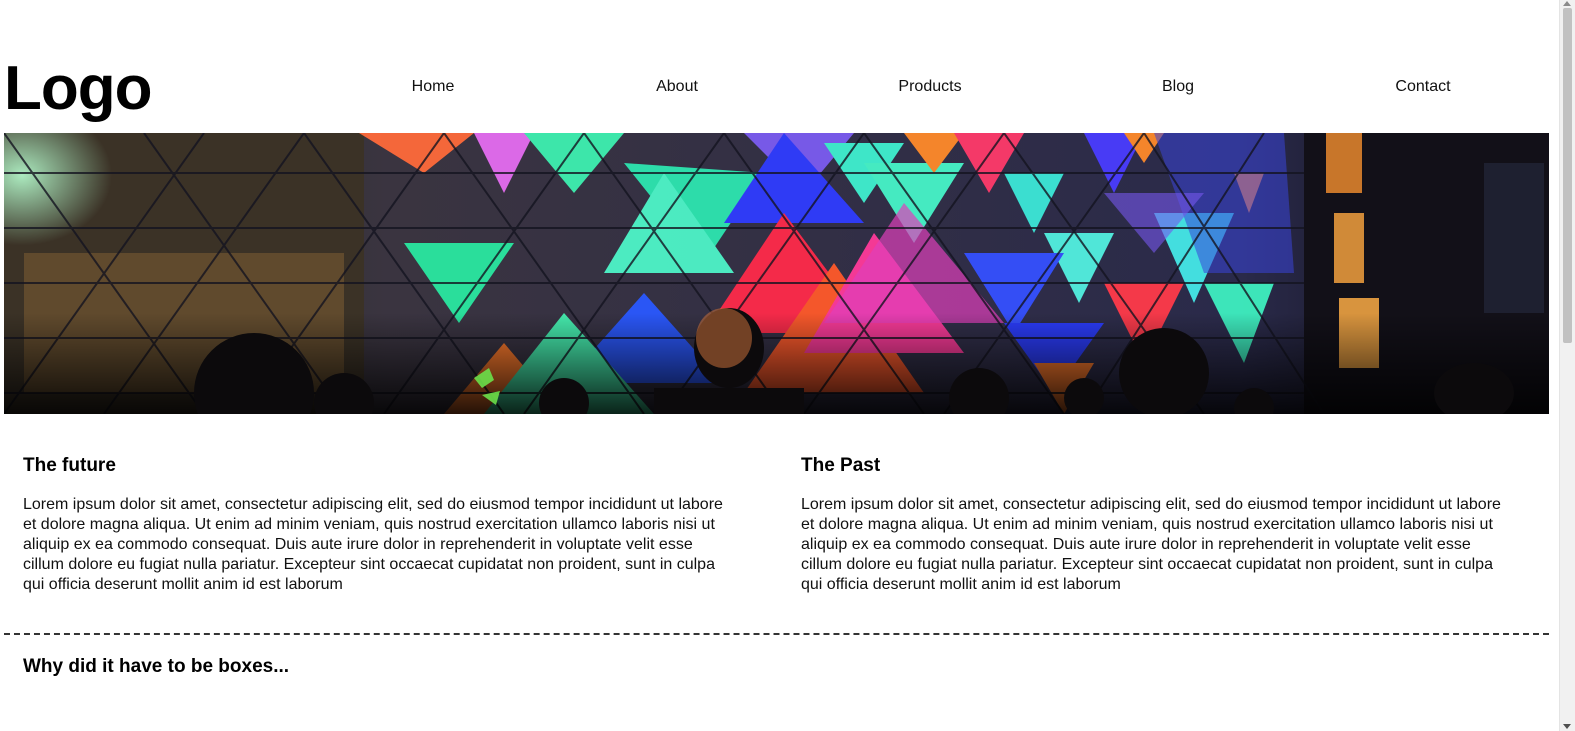  What do you see at coordinates (776, 88) in the screenshot?
I see `main-nav: Home About Products Blog Contact` at bounding box center [776, 88].